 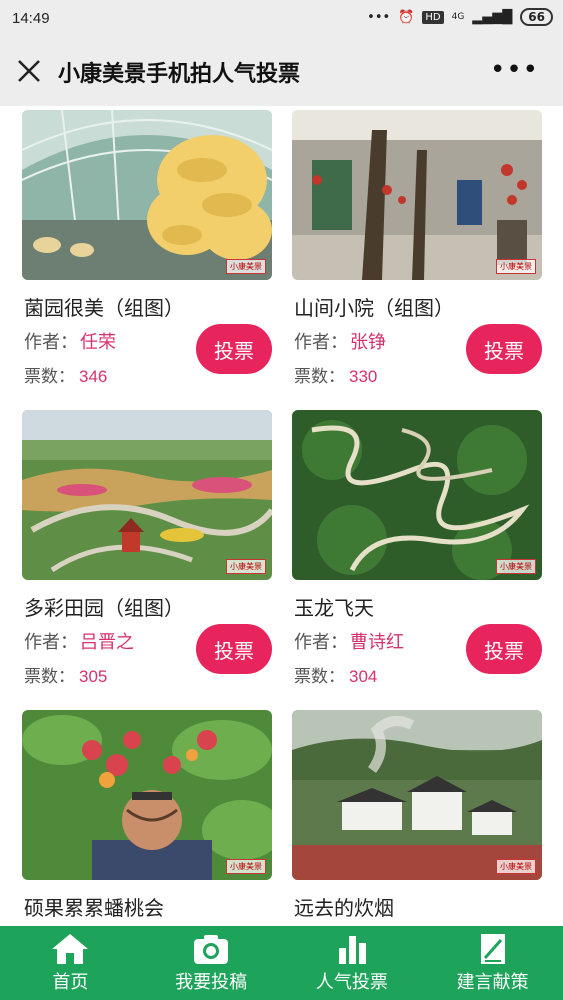 I want to click on more-options-icon: •••, so click(x=514, y=70).